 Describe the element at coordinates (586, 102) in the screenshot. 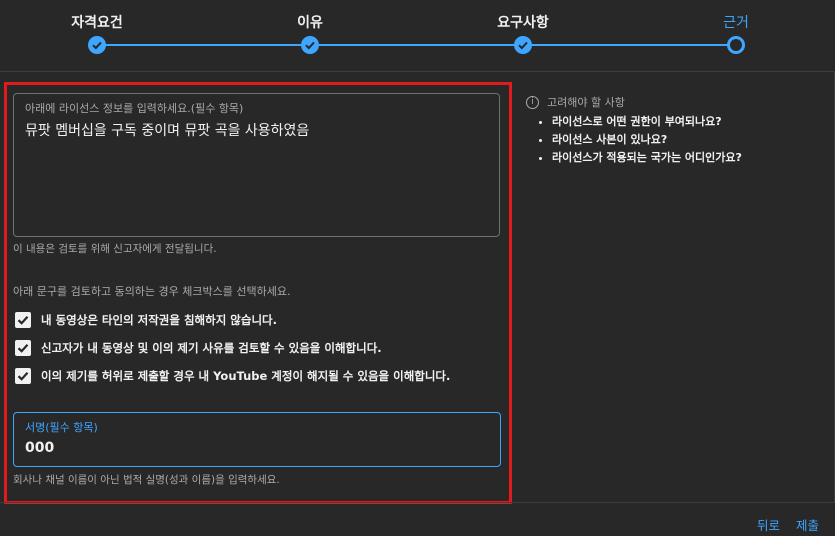

I see `tips-title: 고려해야 할 사항` at that location.